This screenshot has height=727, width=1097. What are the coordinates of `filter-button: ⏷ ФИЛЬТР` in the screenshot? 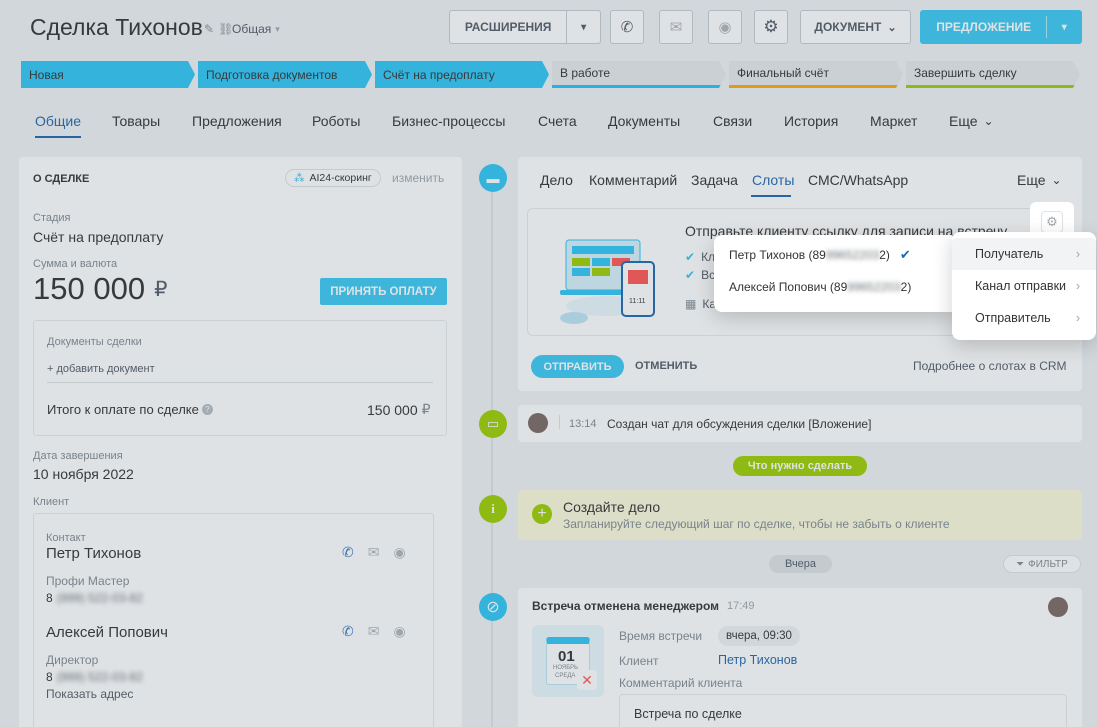 It's located at (1042, 564).